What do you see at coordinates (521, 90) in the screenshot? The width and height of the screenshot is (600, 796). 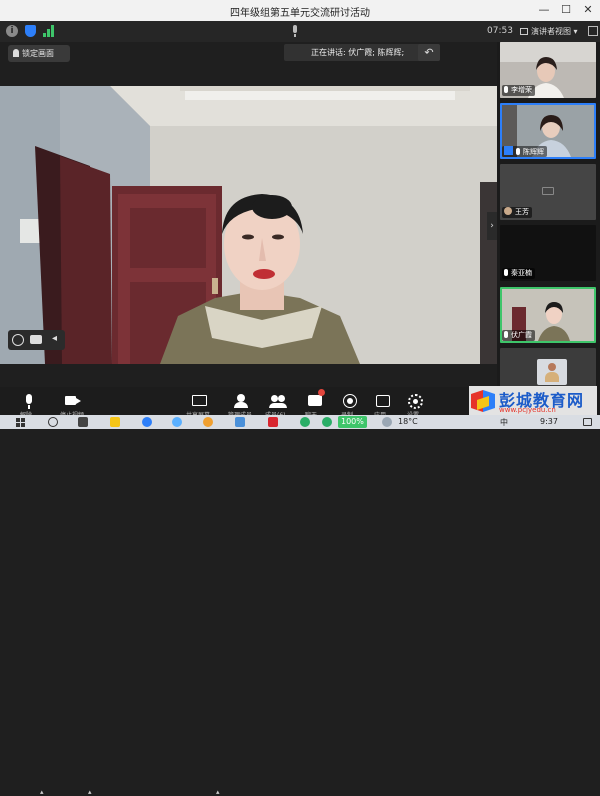 I see `participant-name: 李增荣` at bounding box center [521, 90].